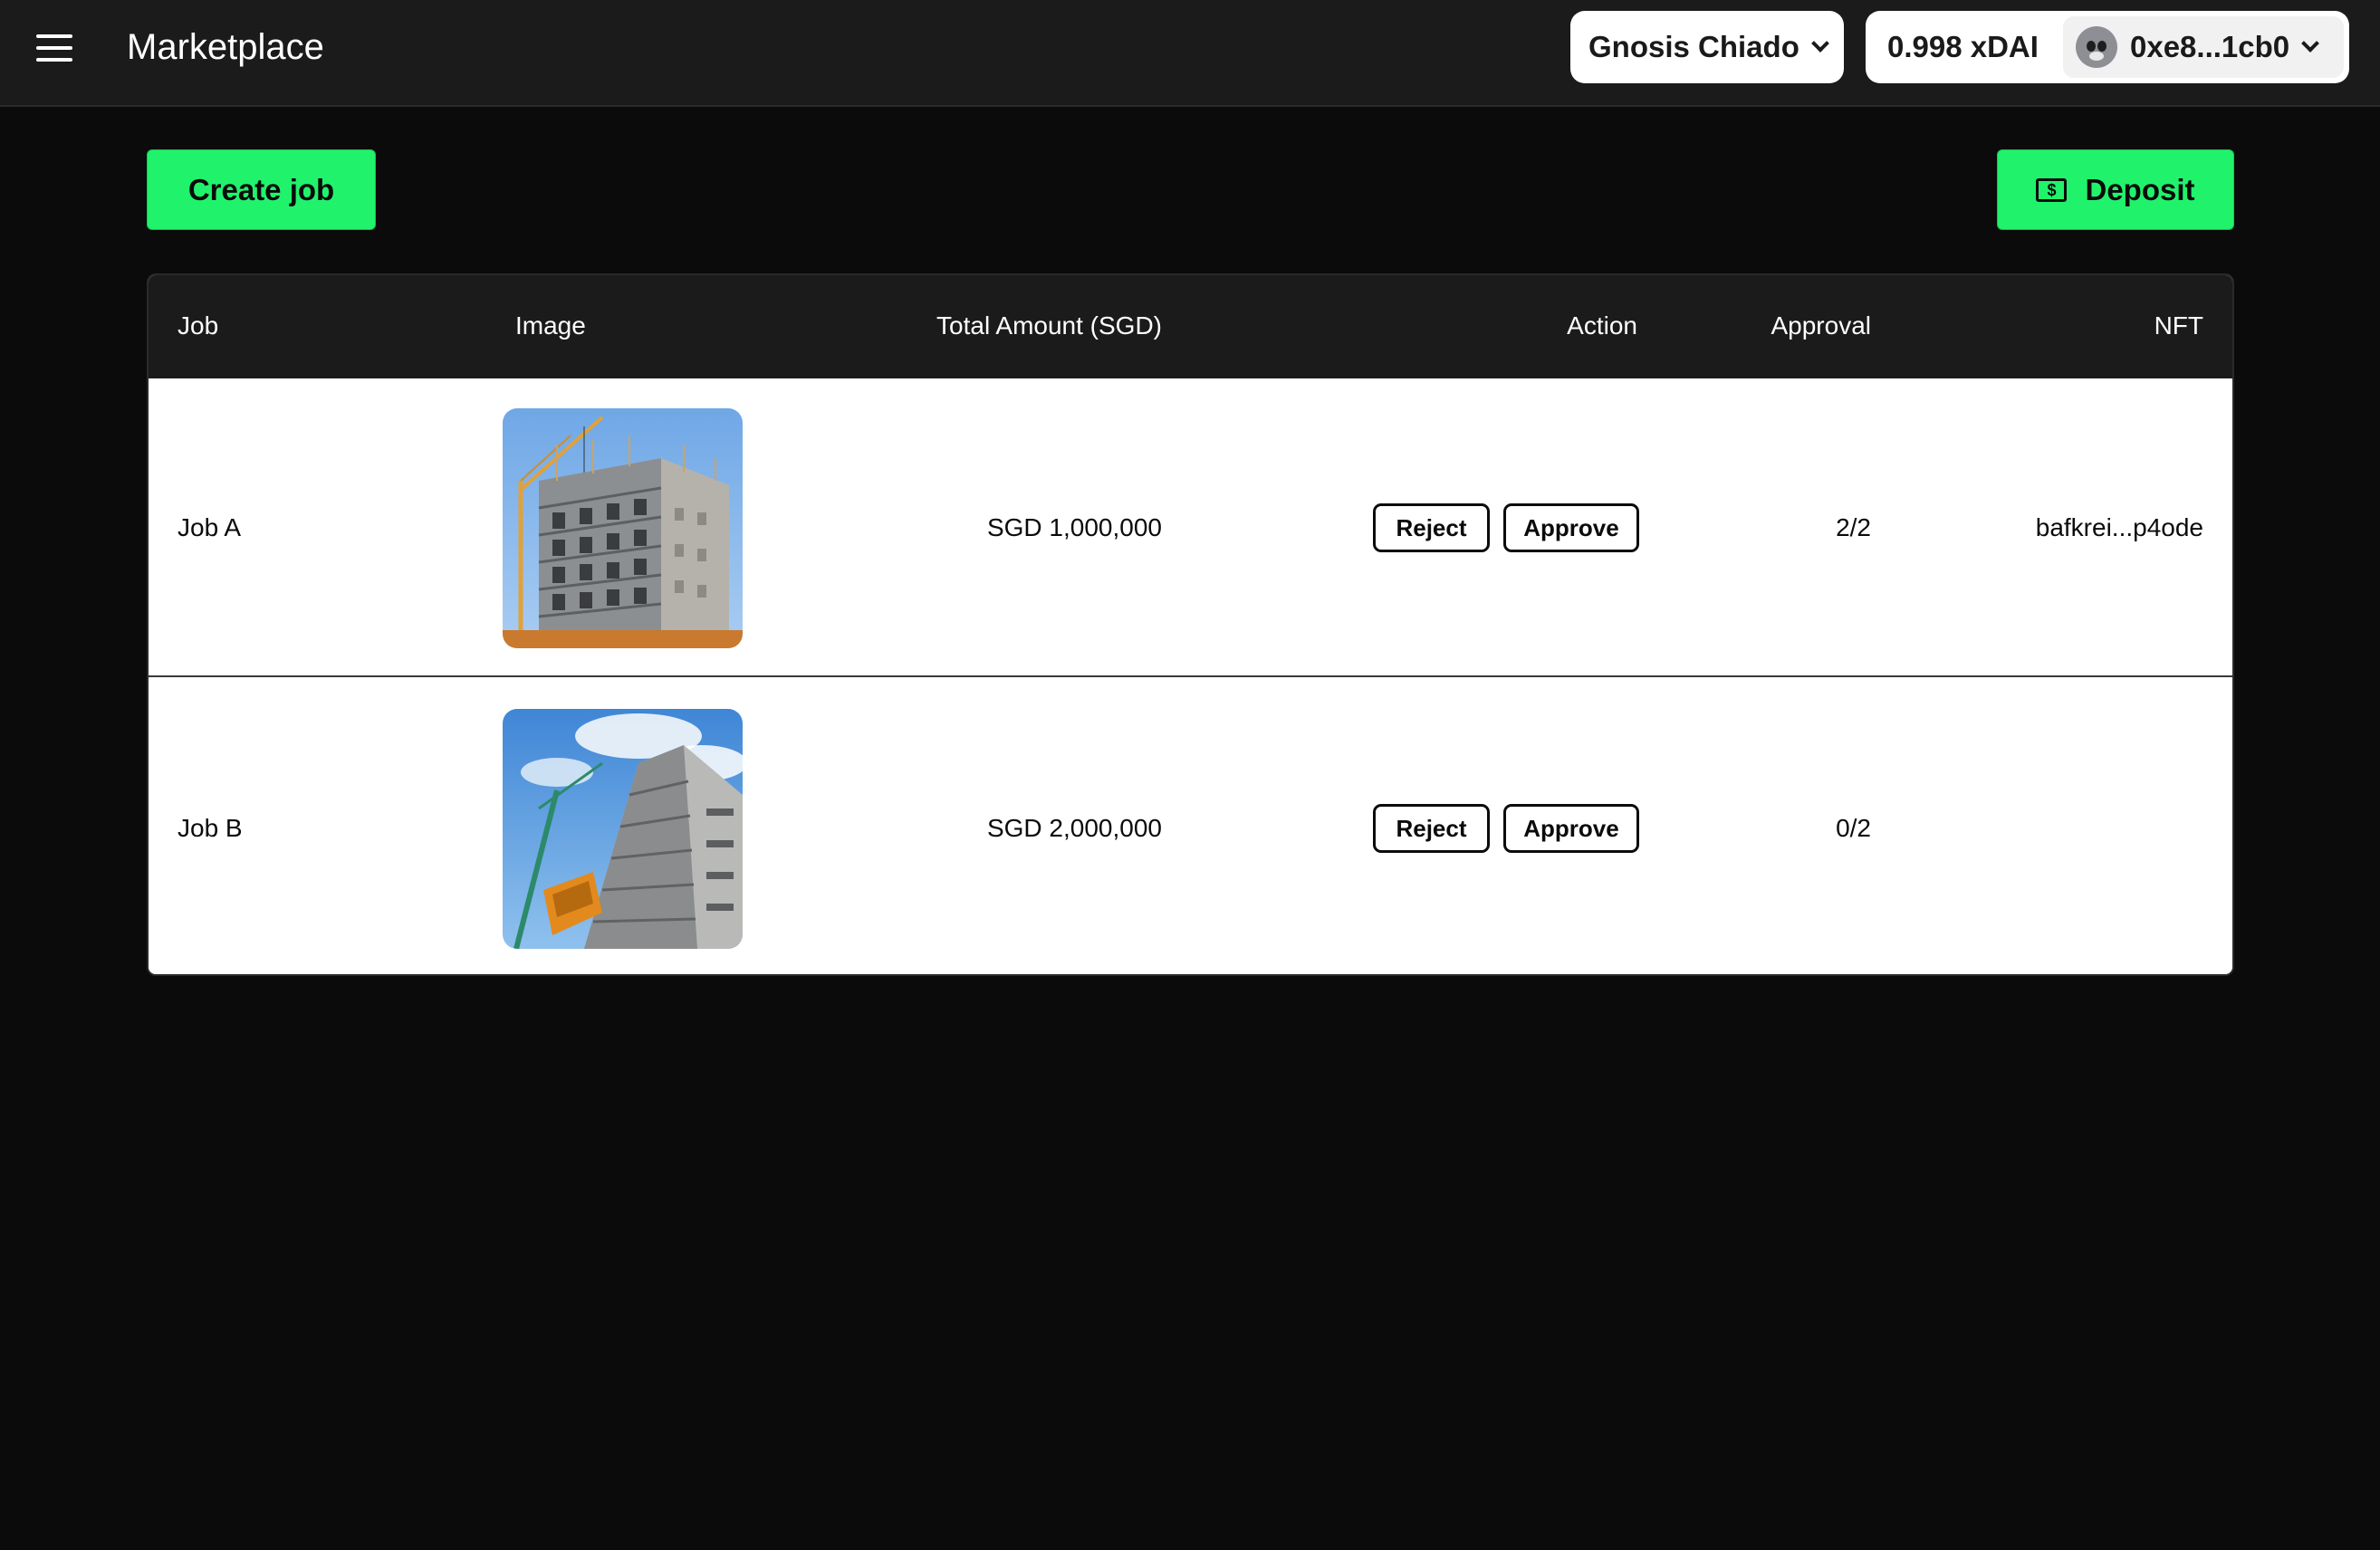 The width and height of the screenshot is (2380, 1550). What do you see at coordinates (210, 828) in the screenshot?
I see `job-name: Job B` at bounding box center [210, 828].